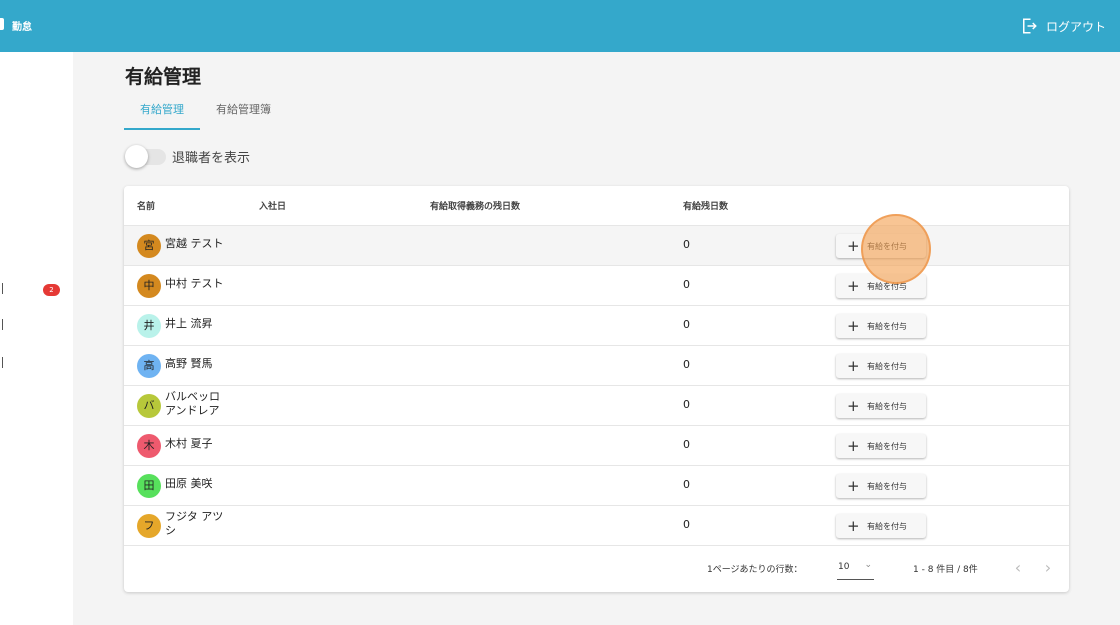 This screenshot has height=625, width=1120. I want to click on table-header: 名前 入社日 有給取得義務の残日数 有給残日数, so click(596, 206).